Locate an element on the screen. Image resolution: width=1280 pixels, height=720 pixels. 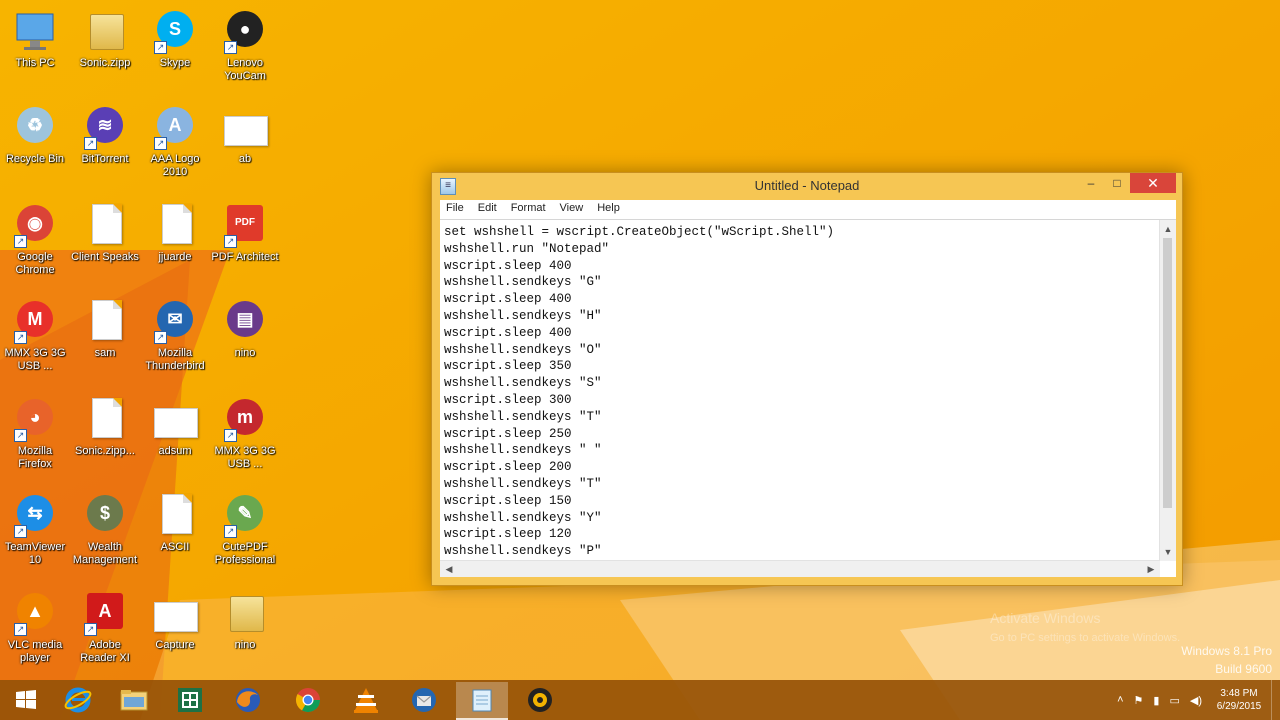
nino-rar-icon: ▤ is located at coordinates (245, 321).